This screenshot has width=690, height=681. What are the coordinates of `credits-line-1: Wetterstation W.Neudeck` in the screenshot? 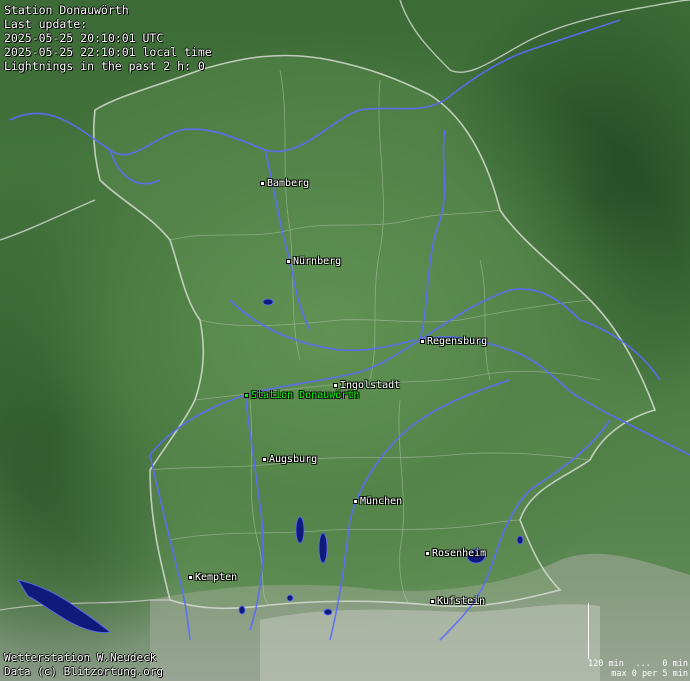 It's located at (80, 657).